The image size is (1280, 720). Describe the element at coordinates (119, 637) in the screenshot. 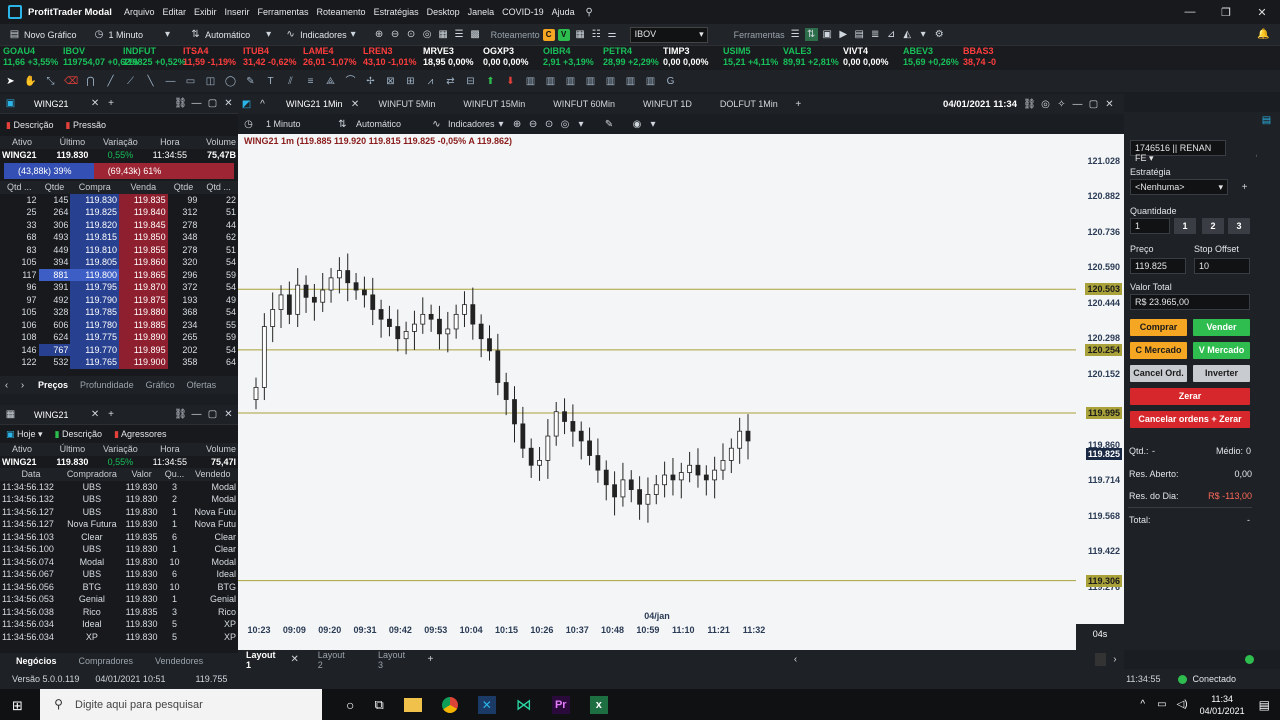

I see `trades-row: 11:34:56.034 XP 119.830 5 XP` at that location.